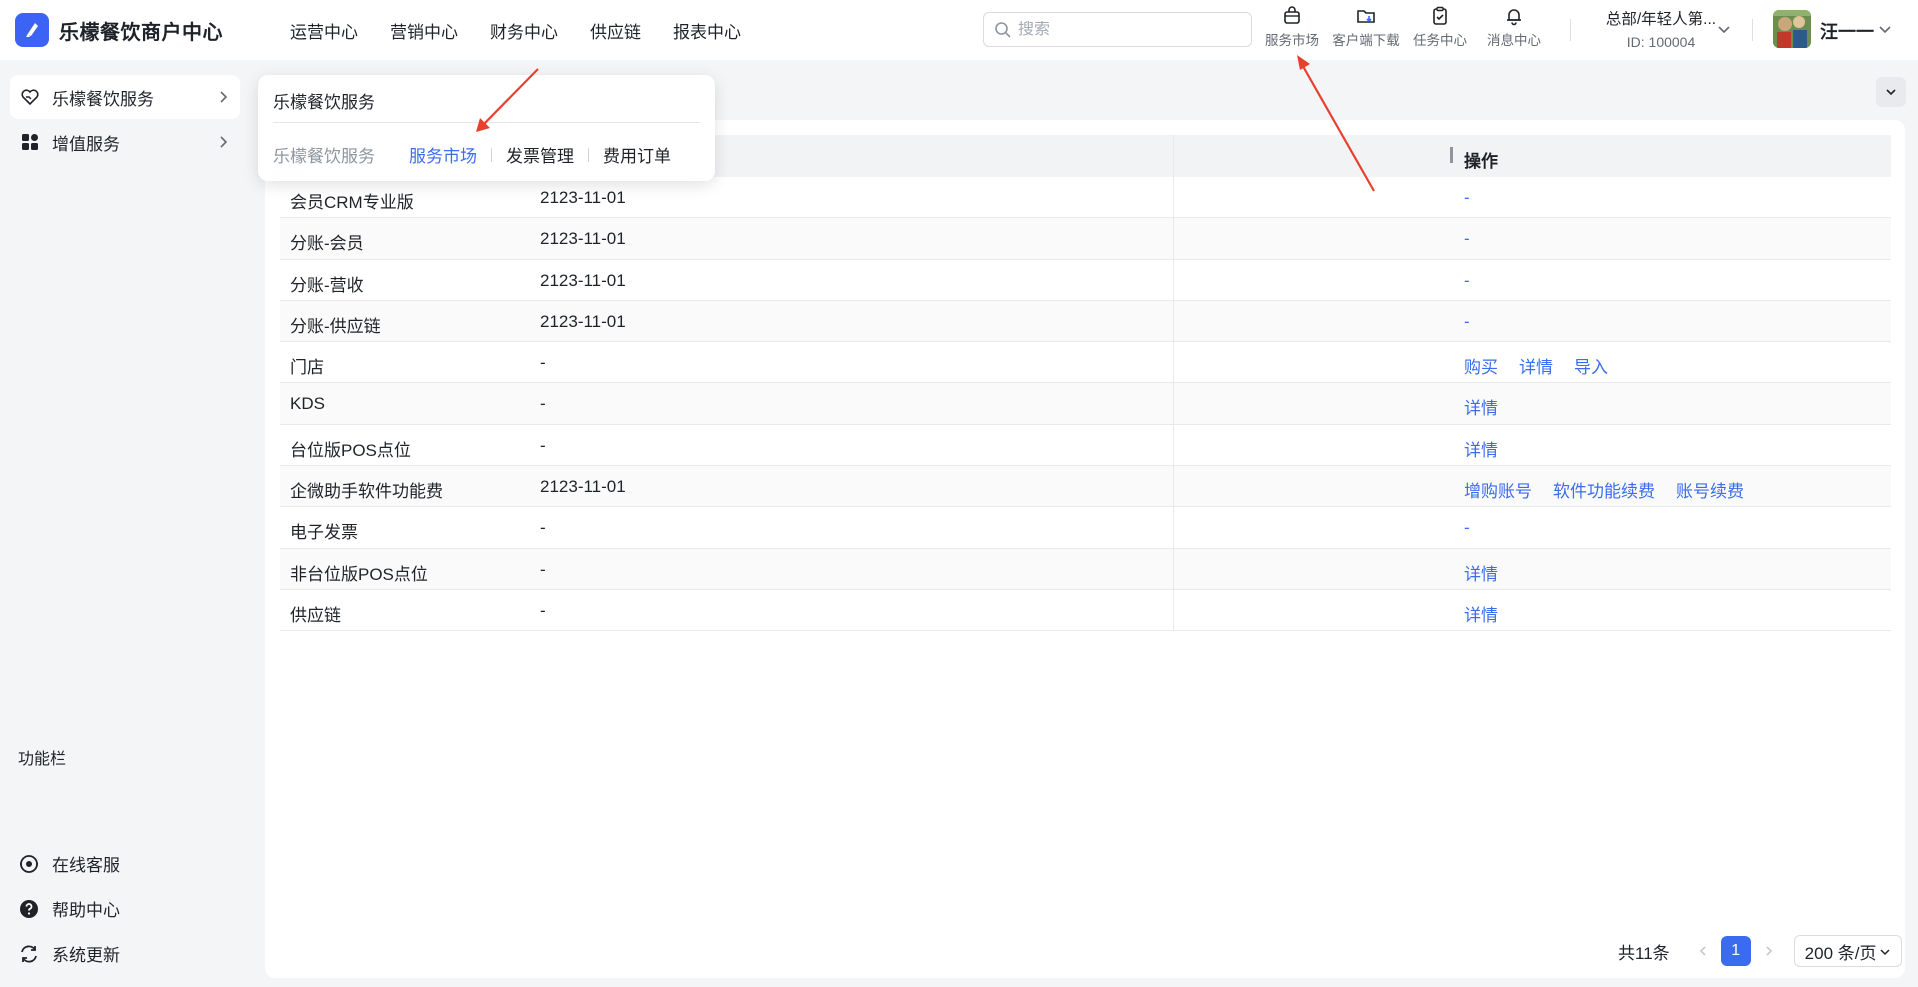 The width and height of the screenshot is (1918, 987). What do you see at coordinates (1292, 15) in the screenshot?
I see `shopping-bag-icon` at bounding box center [1292, 15].